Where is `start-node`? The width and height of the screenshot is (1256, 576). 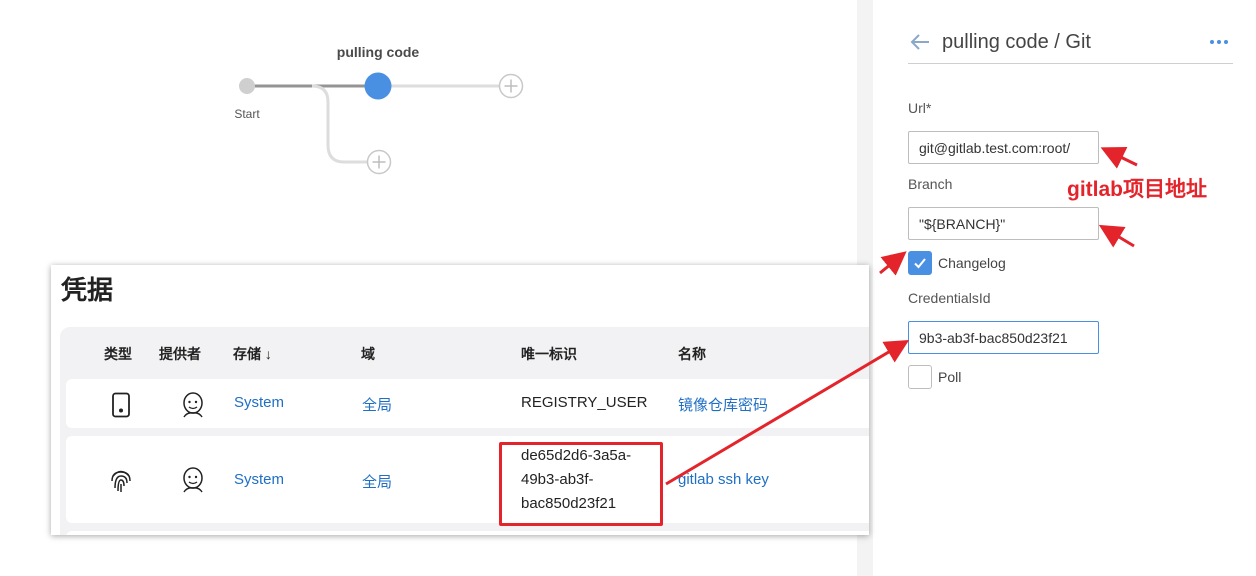 start-node is located at coordinates (247, 86).